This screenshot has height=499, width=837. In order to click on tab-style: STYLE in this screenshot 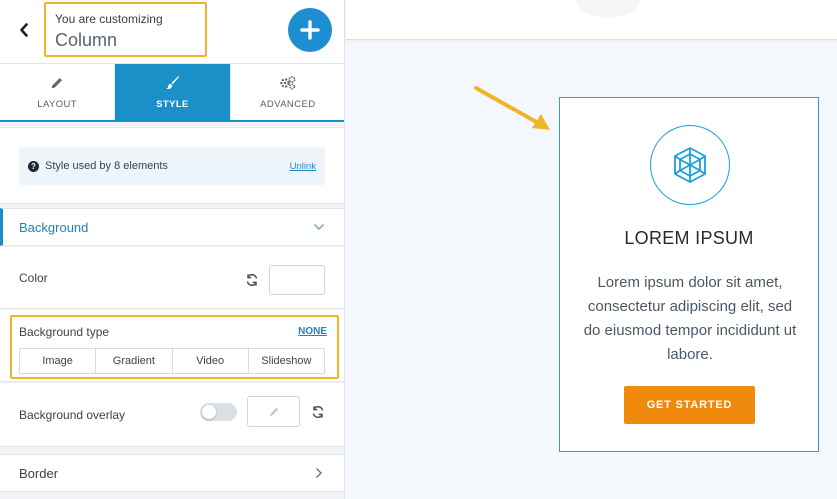, I will do `click(173, 92)`.